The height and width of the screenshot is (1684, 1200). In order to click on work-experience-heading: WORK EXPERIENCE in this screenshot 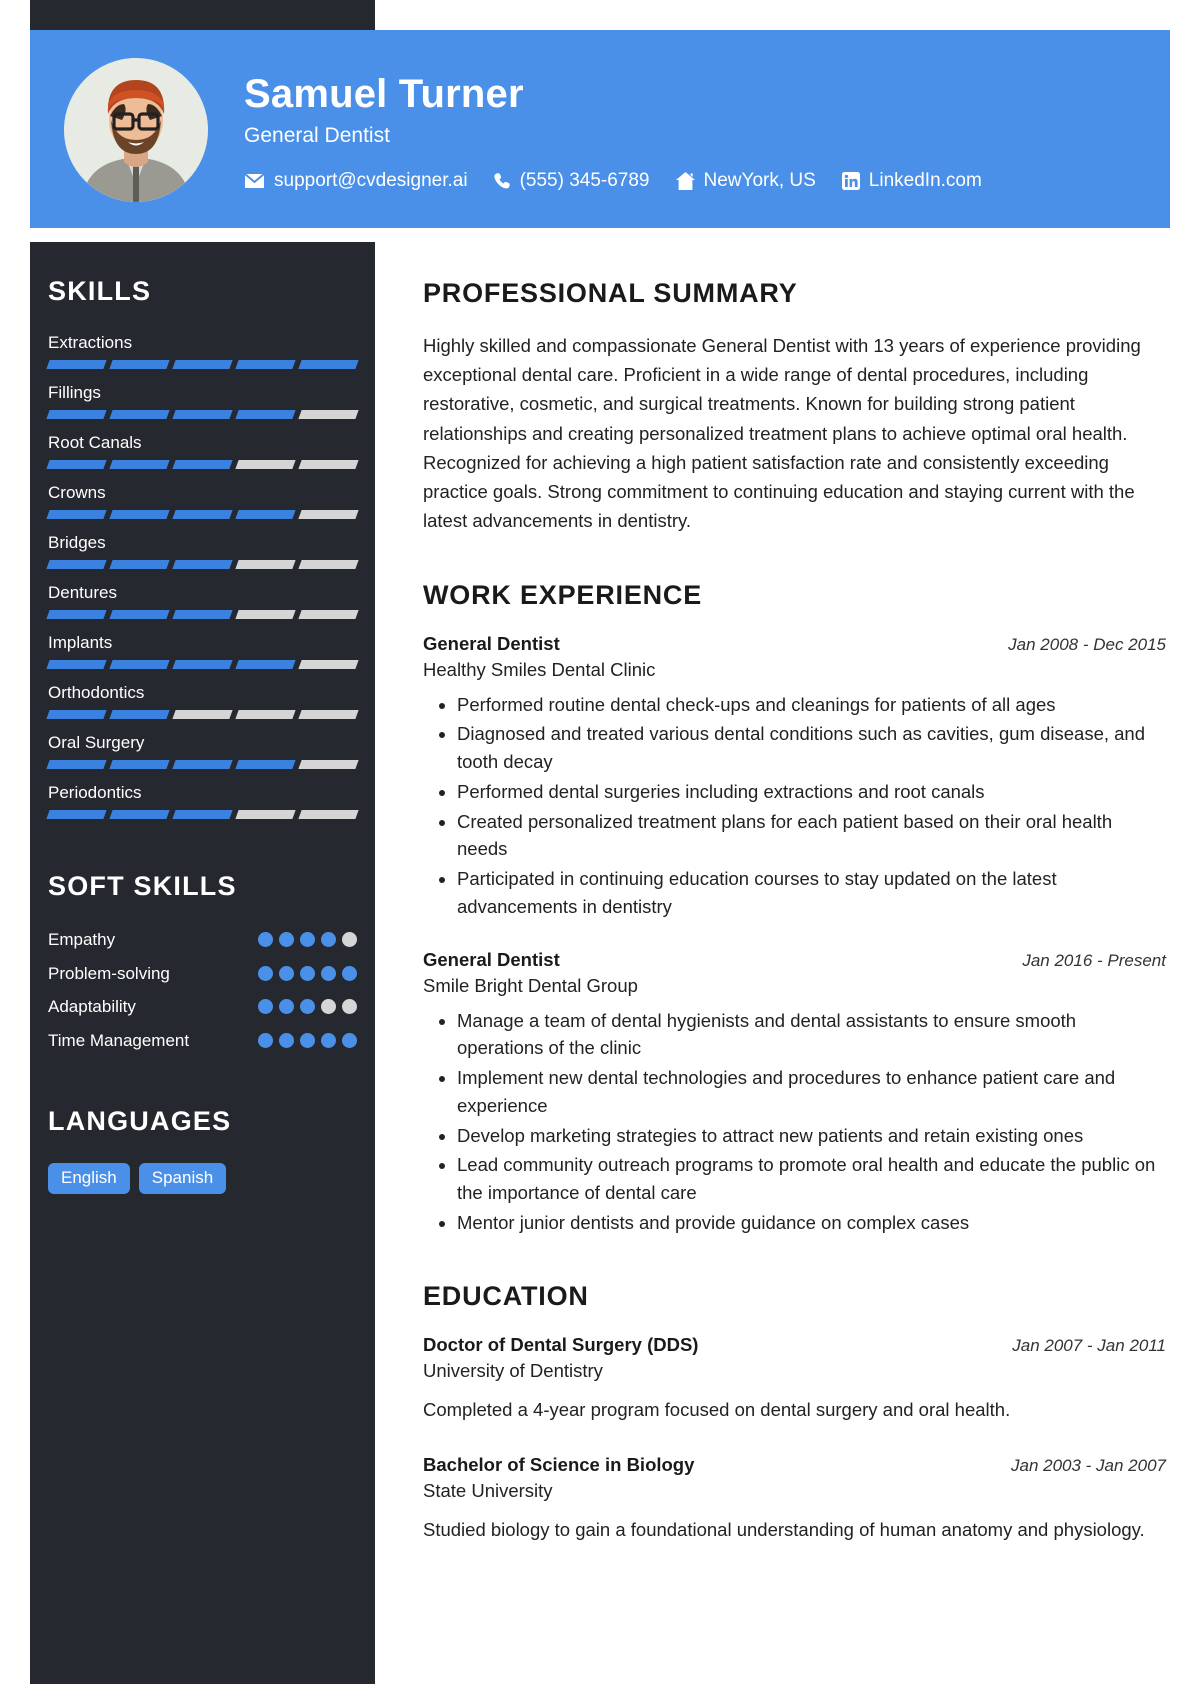, I will do `click(563, 594)`.